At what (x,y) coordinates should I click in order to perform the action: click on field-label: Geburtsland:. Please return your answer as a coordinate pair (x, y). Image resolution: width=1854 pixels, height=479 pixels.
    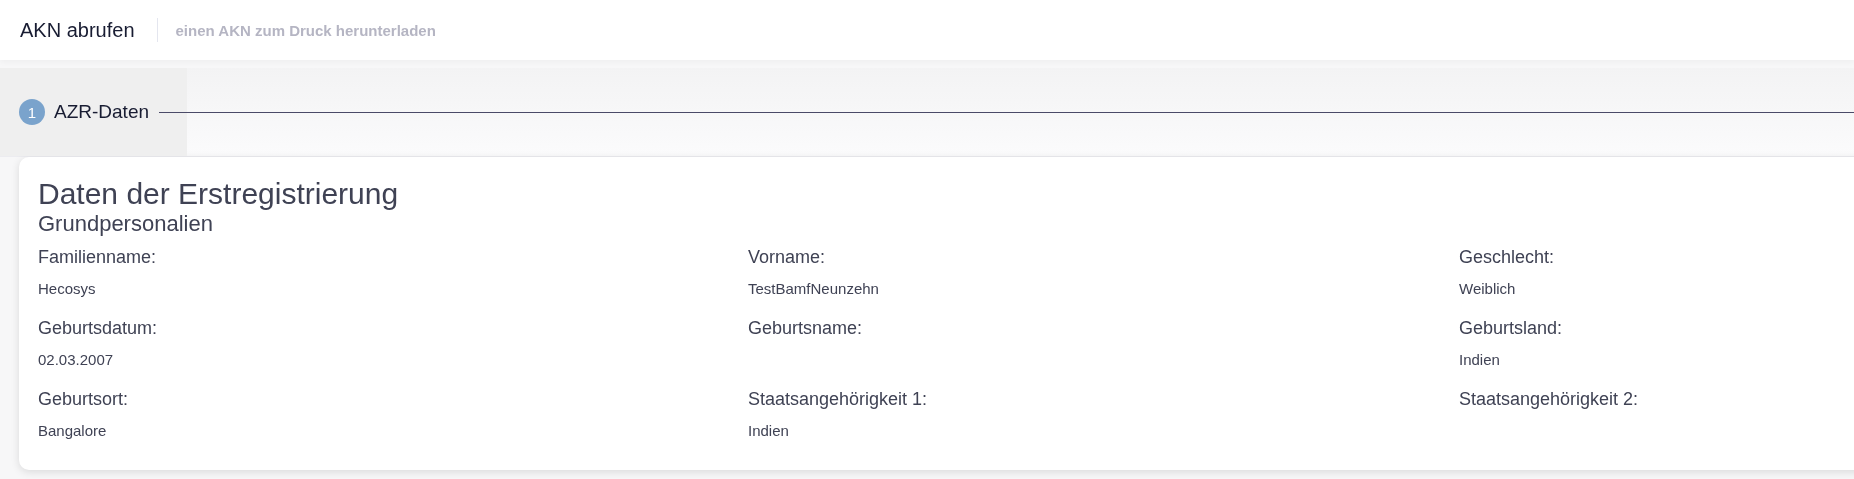
    Looking at the image, I should click on (1511, 328).